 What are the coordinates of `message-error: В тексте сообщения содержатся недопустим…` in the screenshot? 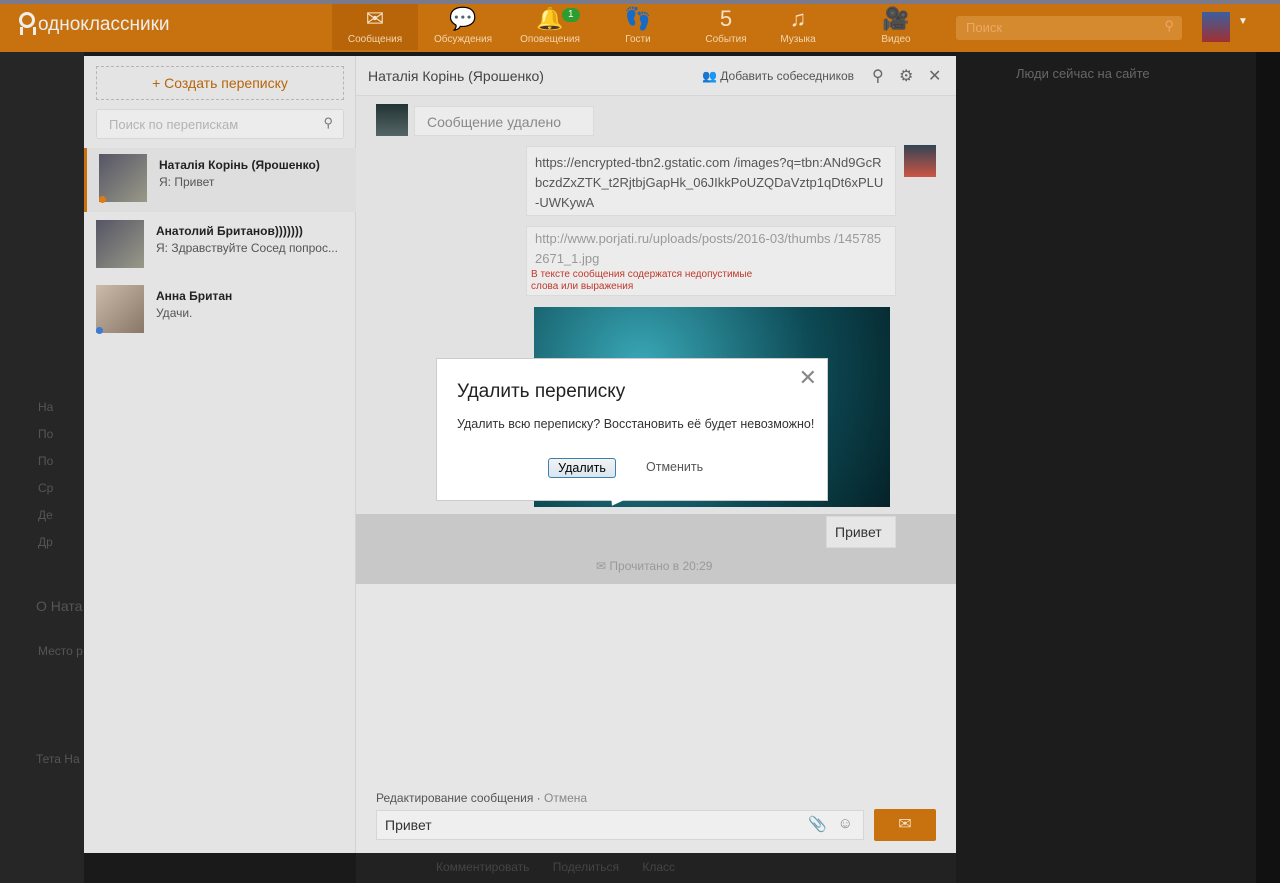 It's located at (642, 280).